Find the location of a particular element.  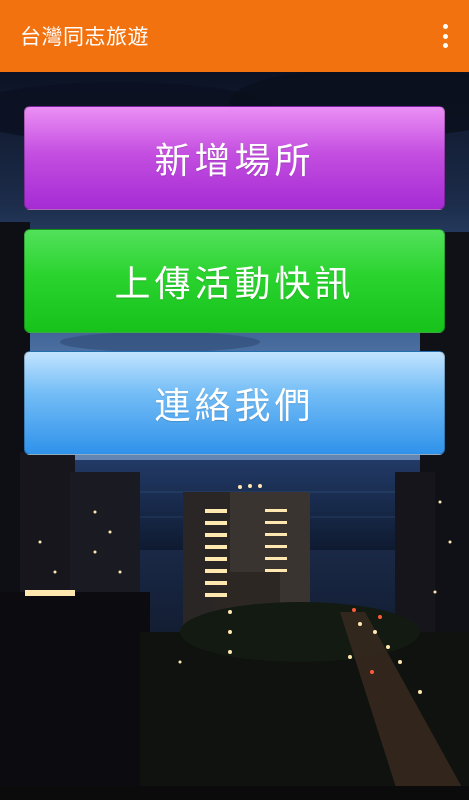

more-vertical-icon is located at coordinates (445, 36).